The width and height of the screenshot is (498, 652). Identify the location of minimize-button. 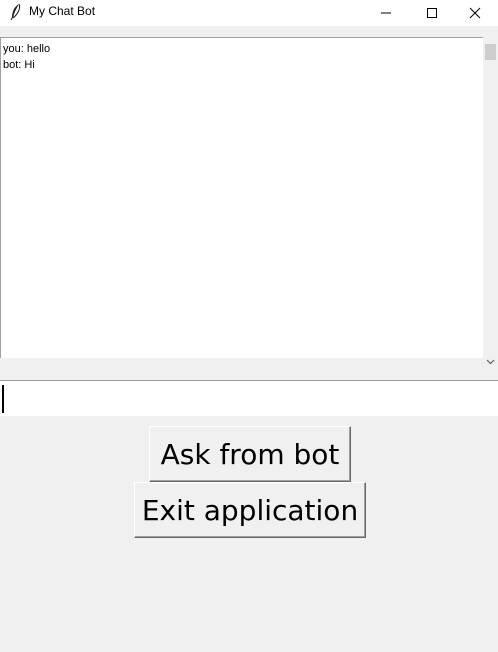
(386, 13).